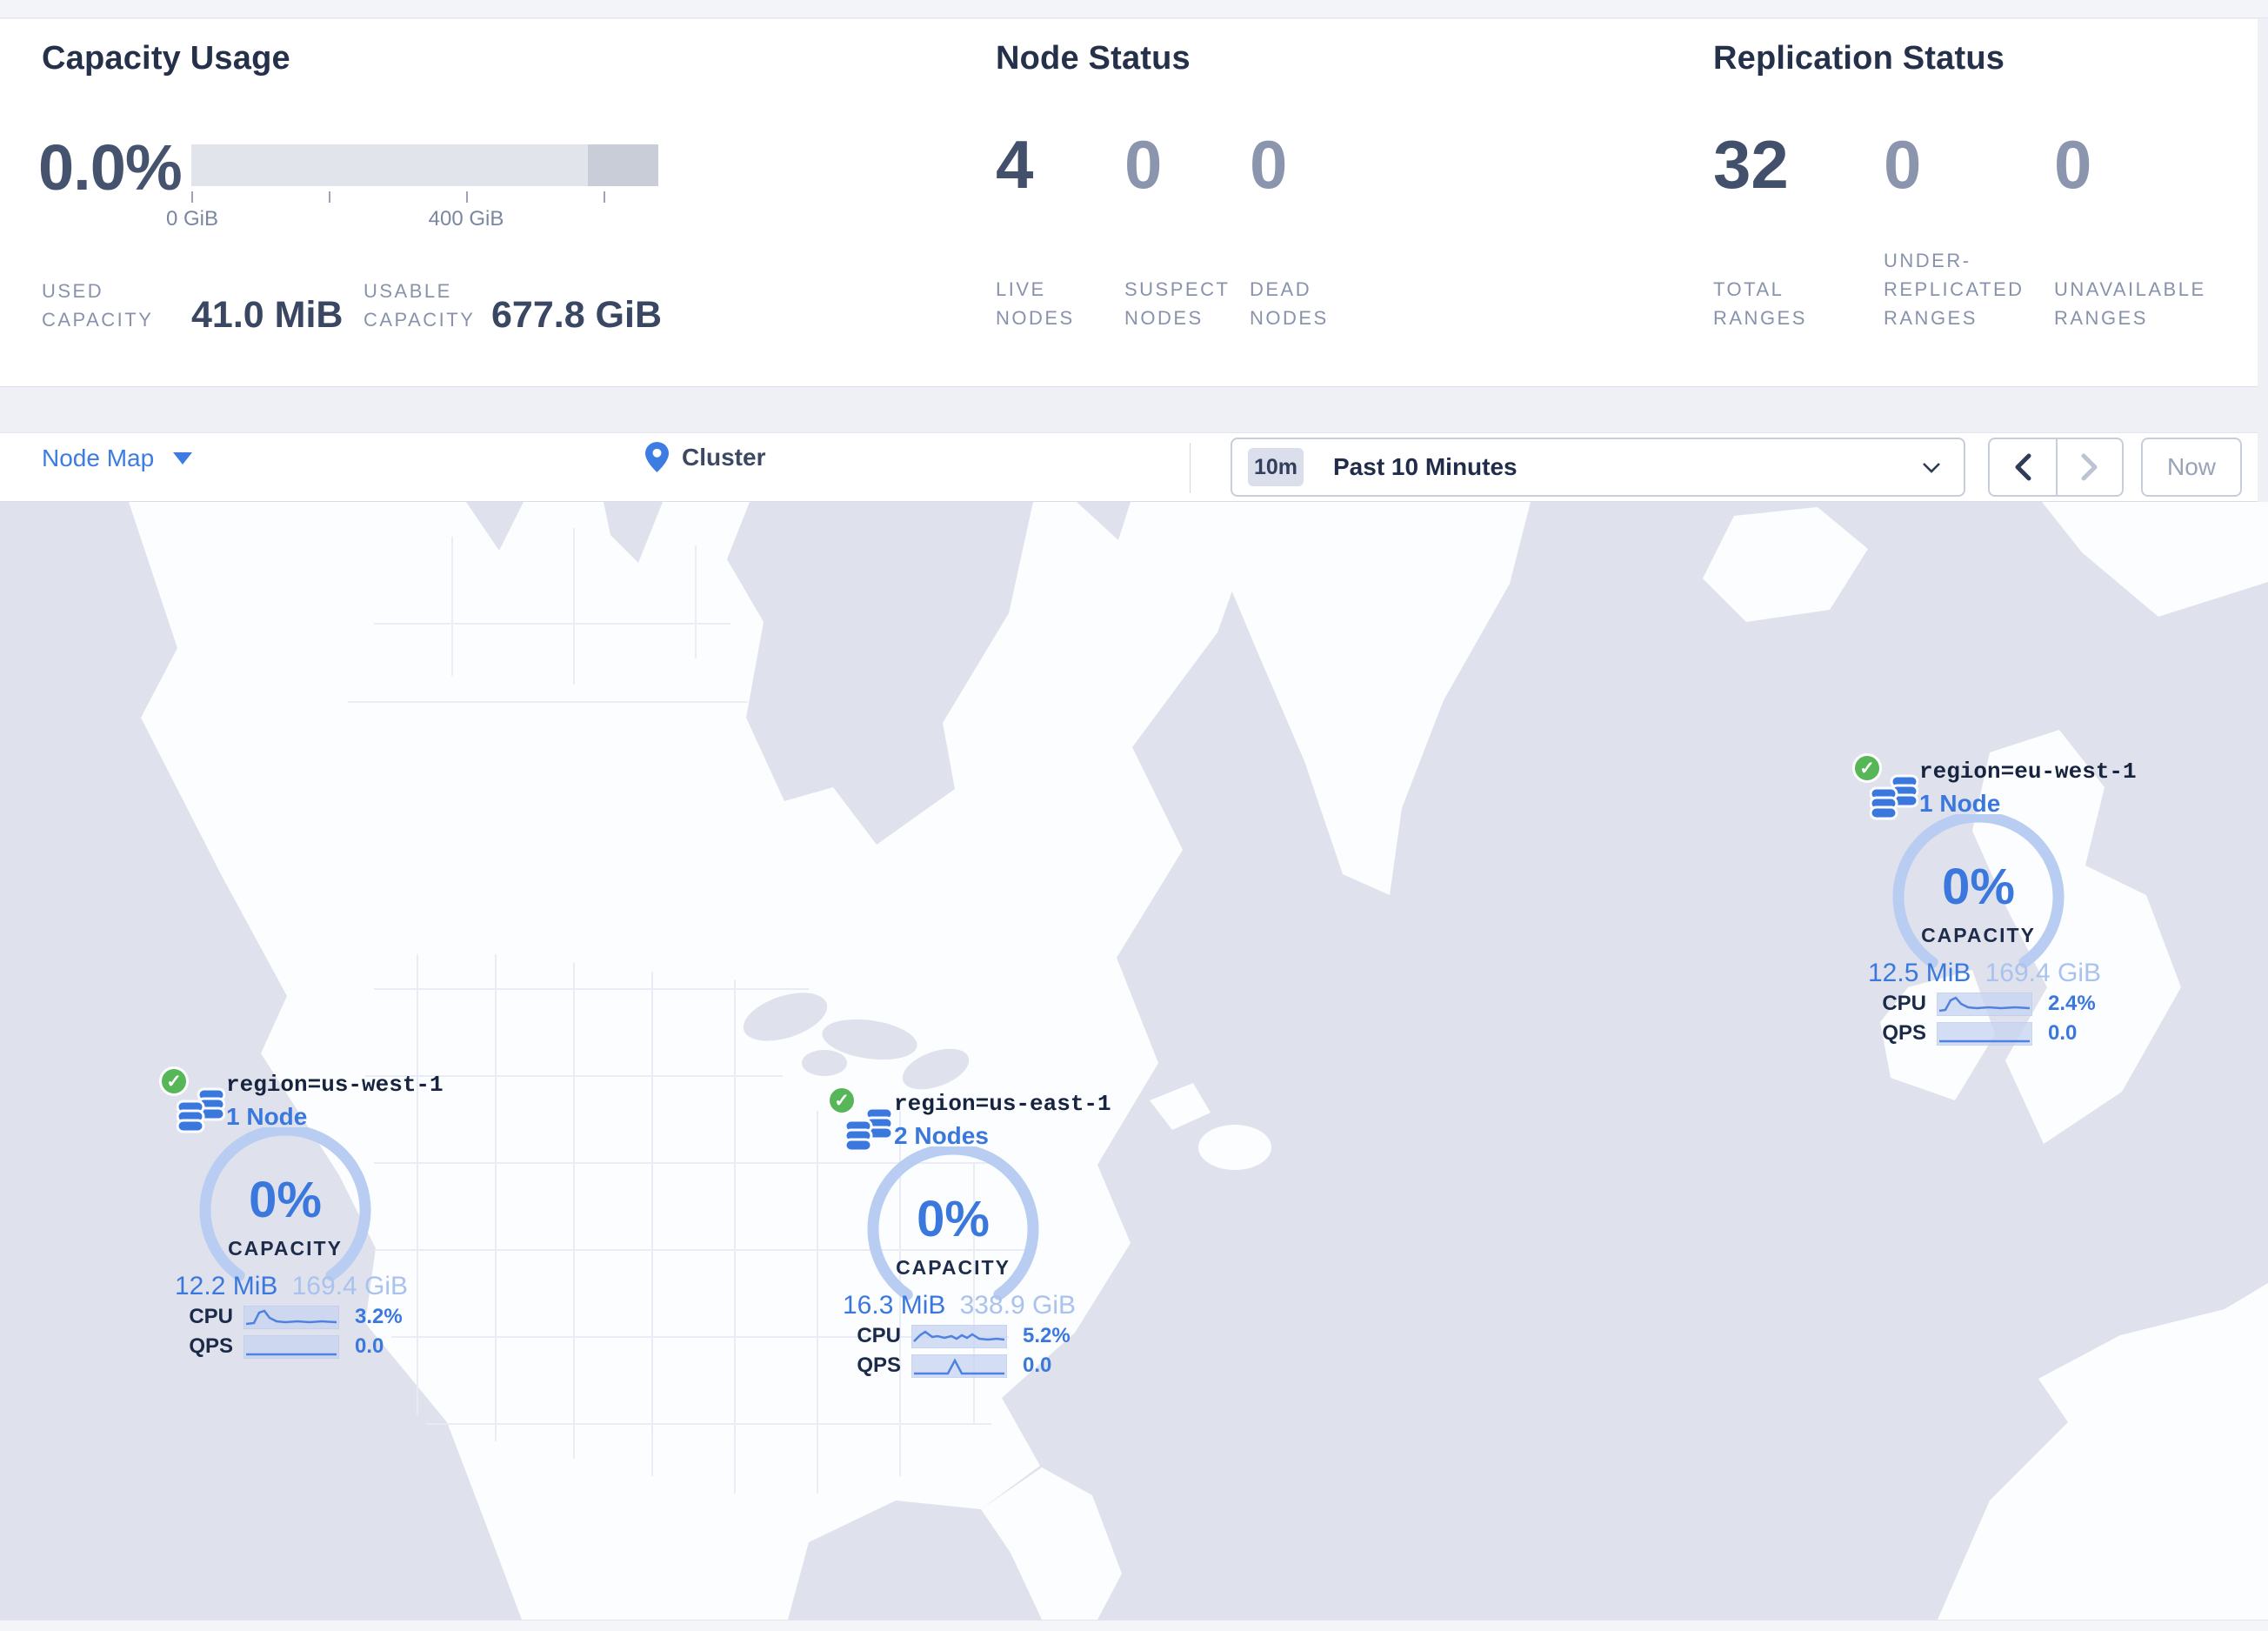  I want to click on capacity-usage-percent: 0.0%, so click(110, 167).